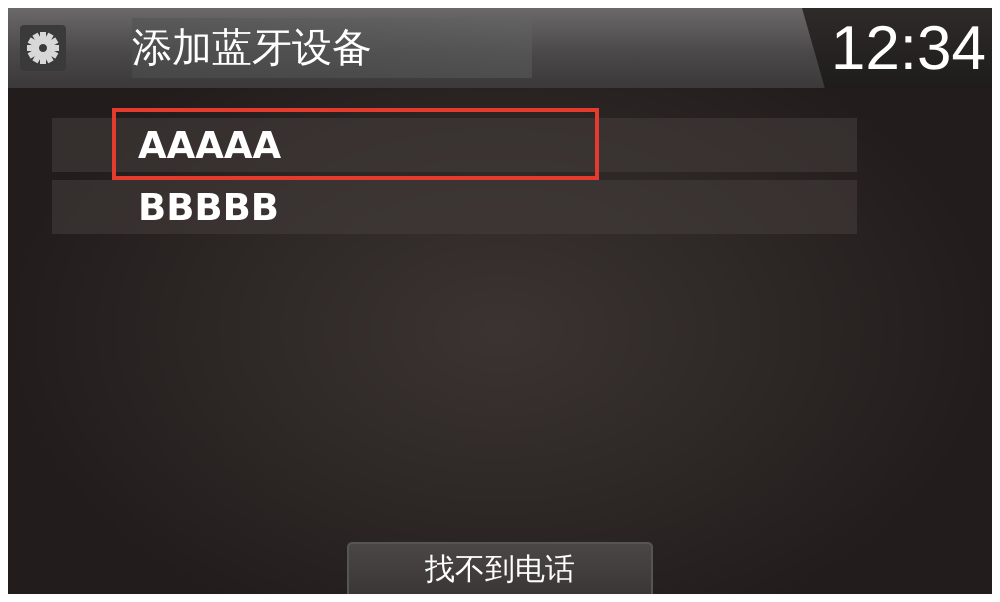 The height and width of the screenshot is (602, 1000). What do you see at coordinates (454, 207) in the screenshot?
I see `device-item: BBBBB` at bounding box center [454, 207].